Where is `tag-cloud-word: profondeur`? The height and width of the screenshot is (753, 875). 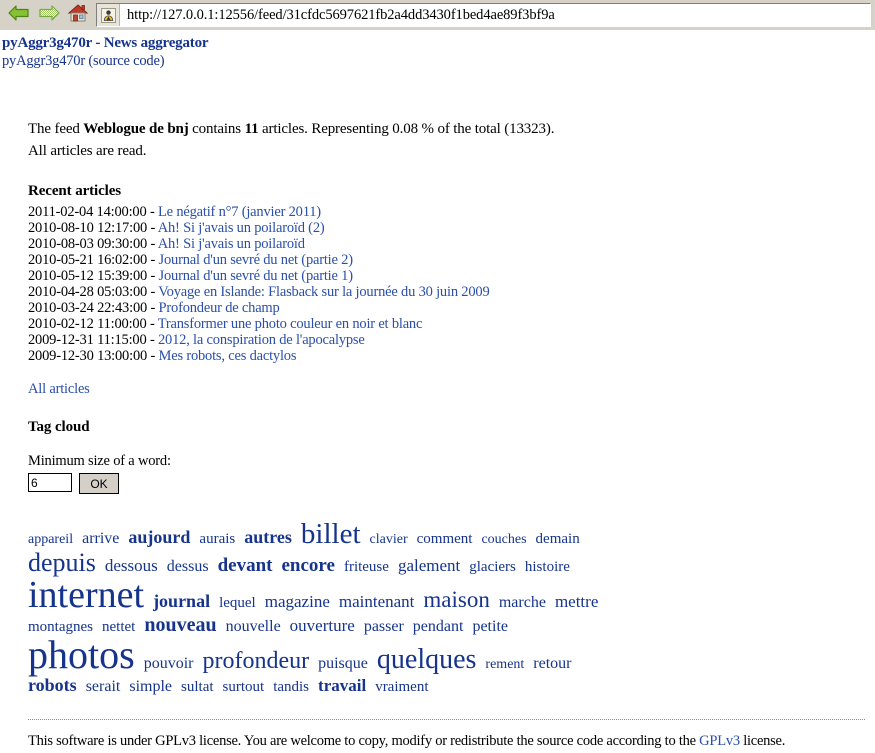
tag-cloud-word: profondeur is located at coordinates (255, 661).